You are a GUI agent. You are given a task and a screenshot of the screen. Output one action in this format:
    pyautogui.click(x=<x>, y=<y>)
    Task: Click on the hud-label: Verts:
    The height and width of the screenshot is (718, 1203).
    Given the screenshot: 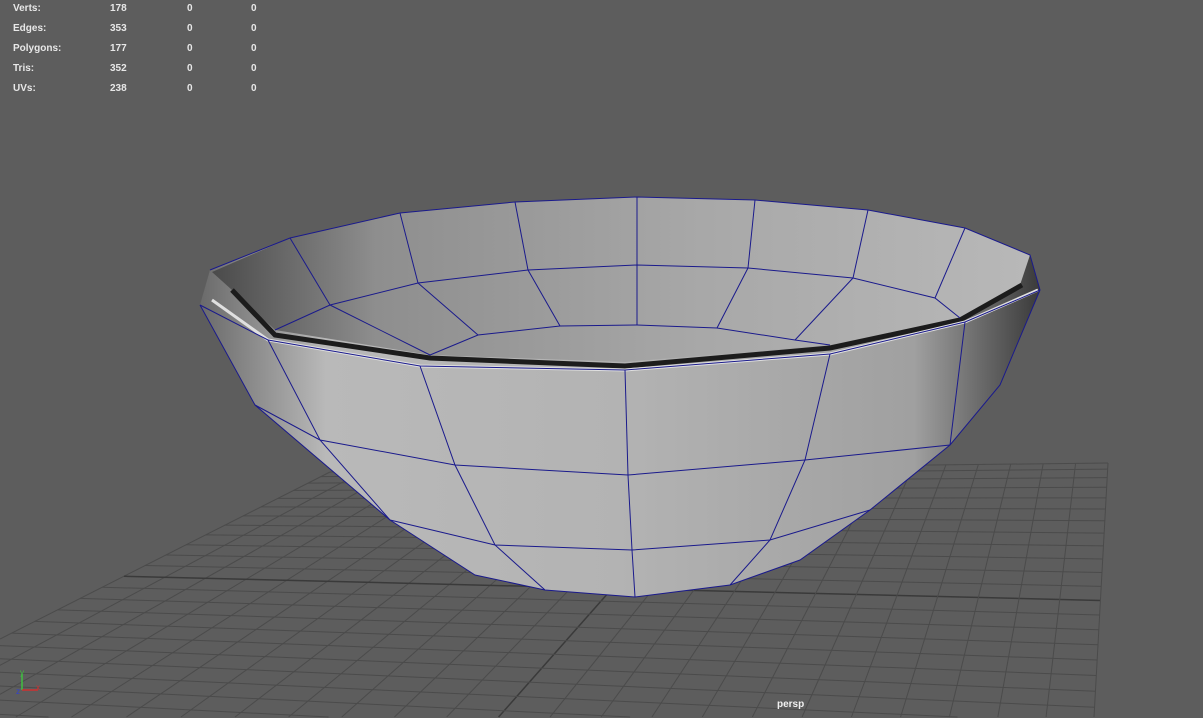 What is the action you would take?
    pyautogui.click(x=27, y=8)
    